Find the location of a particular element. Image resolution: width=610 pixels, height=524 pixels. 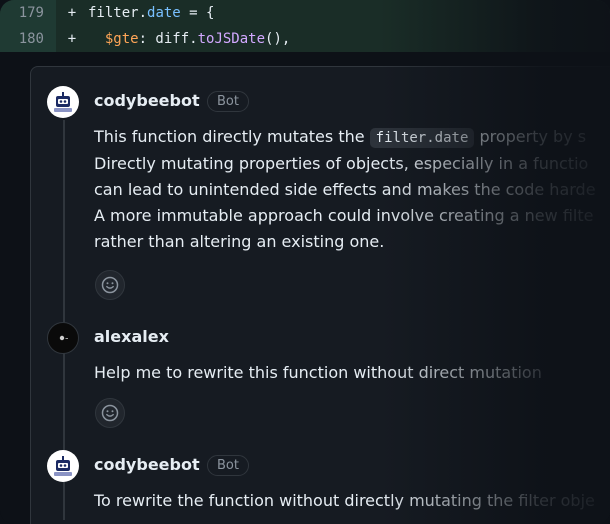

comment-line: rather than altering an existing one. is located at coordinates (239, 241).